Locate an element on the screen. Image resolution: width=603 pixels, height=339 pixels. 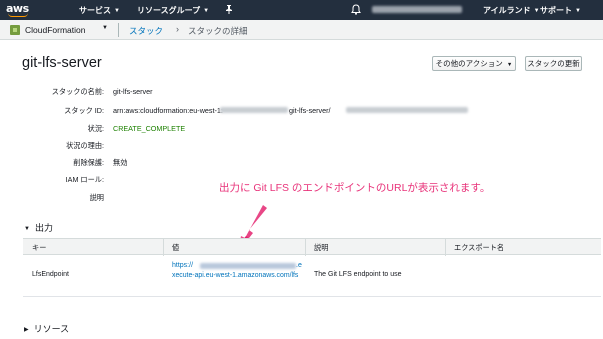
column-header-key: キー is located at coordinates (39, 248).